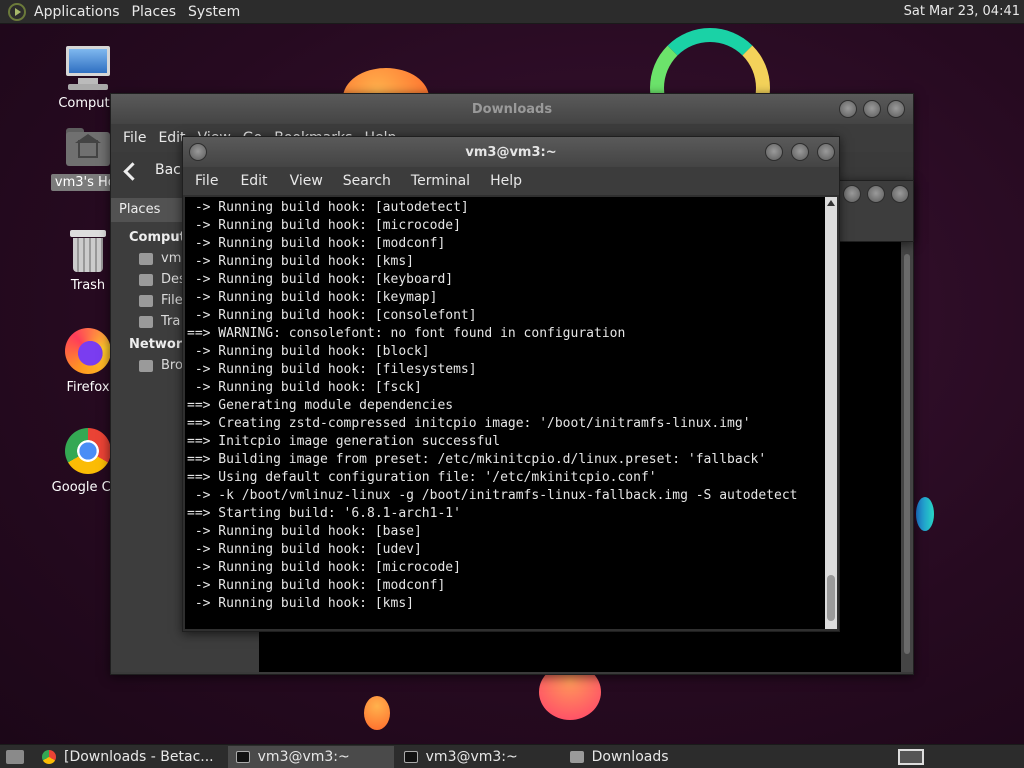  I want to click on terminal-line: -> Running build hook: [udev], so click(304, 549).